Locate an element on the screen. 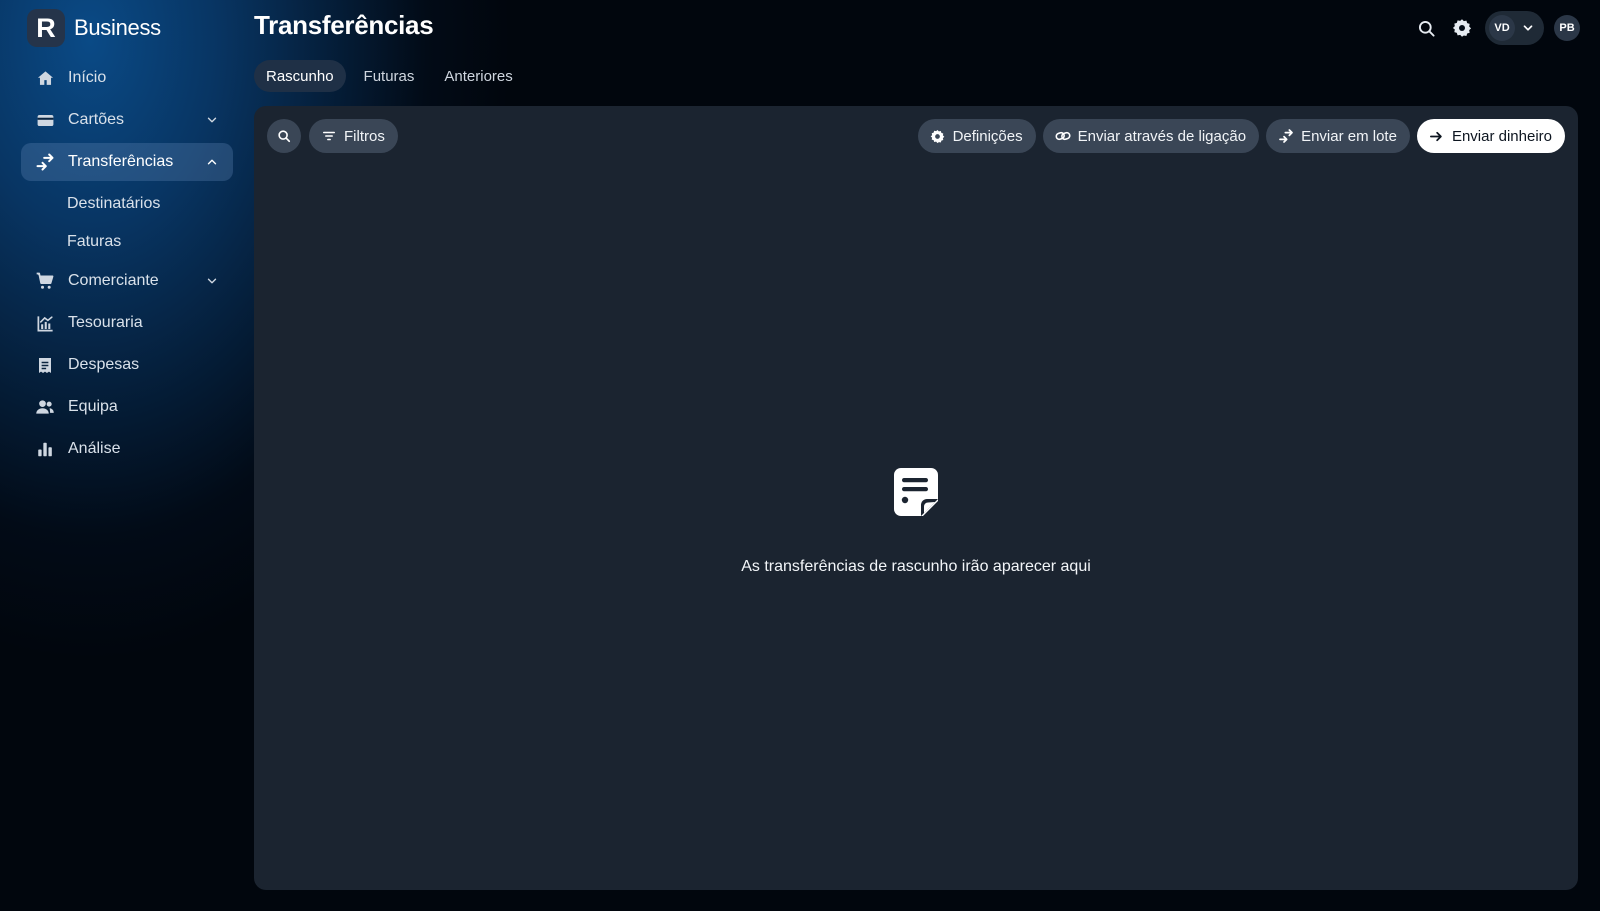 Image resolution: width=1600 pixels, height=911 pixels. sidebar-item-tesouraria: Tesouraria is located at coordinates (127, 323).